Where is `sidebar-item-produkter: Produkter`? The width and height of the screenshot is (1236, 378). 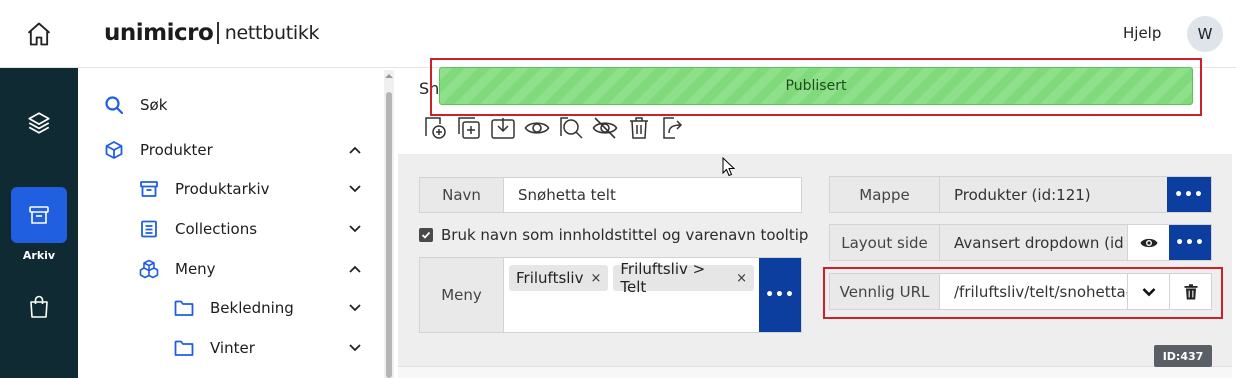 sidebar-item-produkter: Produkter is located at coordinates (158, 150).